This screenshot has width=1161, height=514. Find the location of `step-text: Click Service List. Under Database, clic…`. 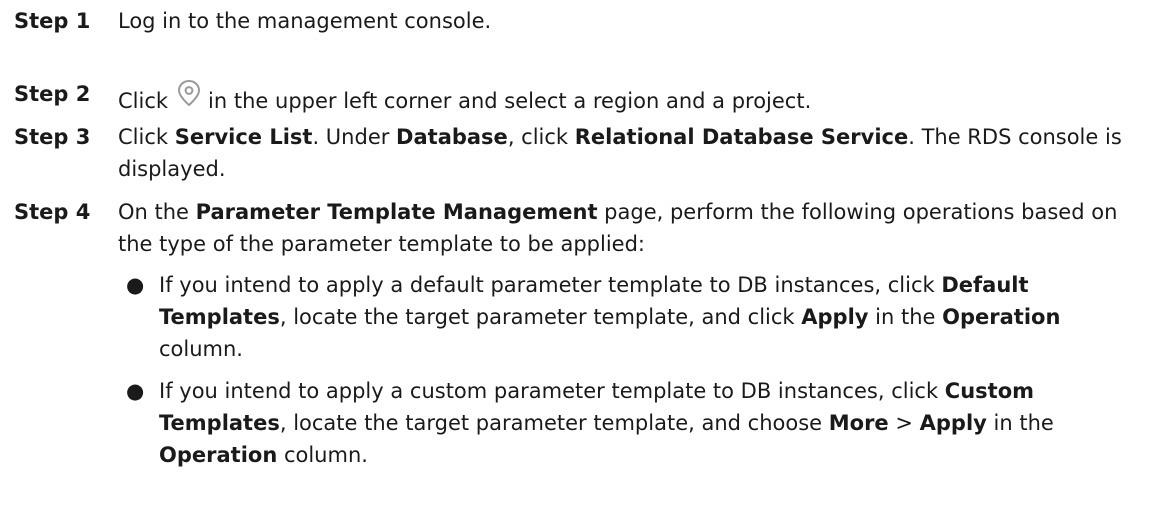

step-text: Click Service List. Under Database, clic… is located at coordinates (620, 153).